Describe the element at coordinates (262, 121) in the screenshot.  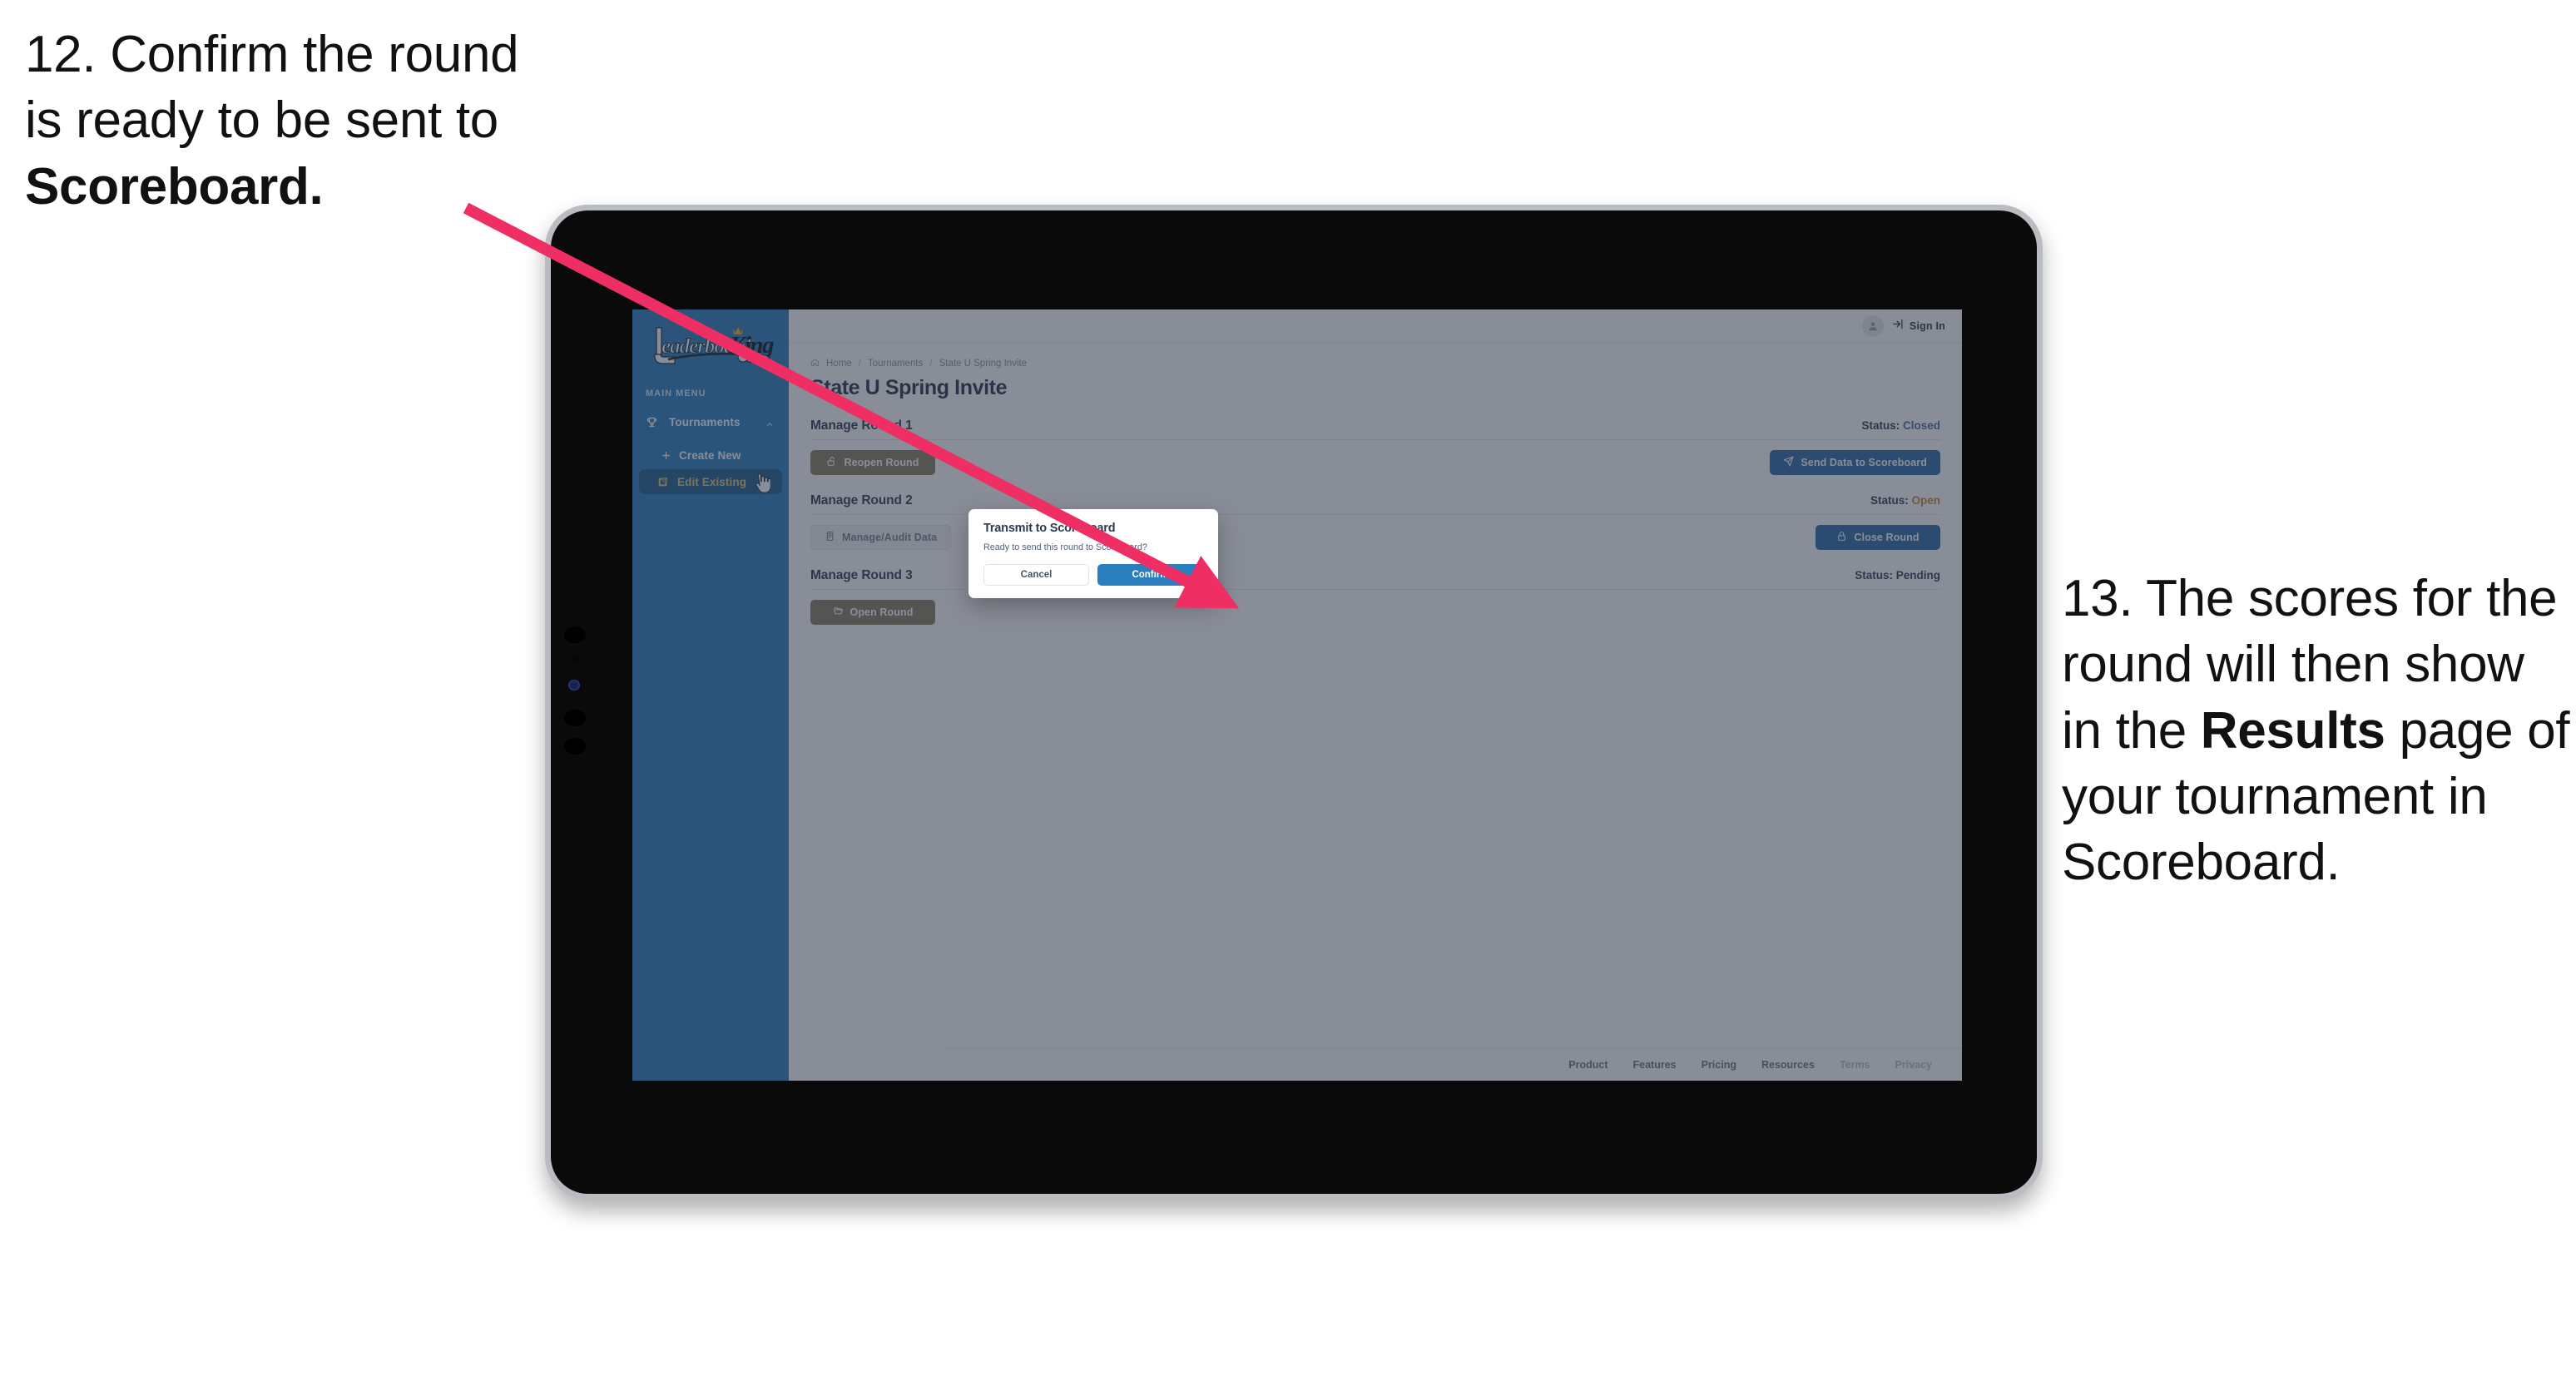
I see `callout-step-12-line2: is ready to be sent to` at that location.